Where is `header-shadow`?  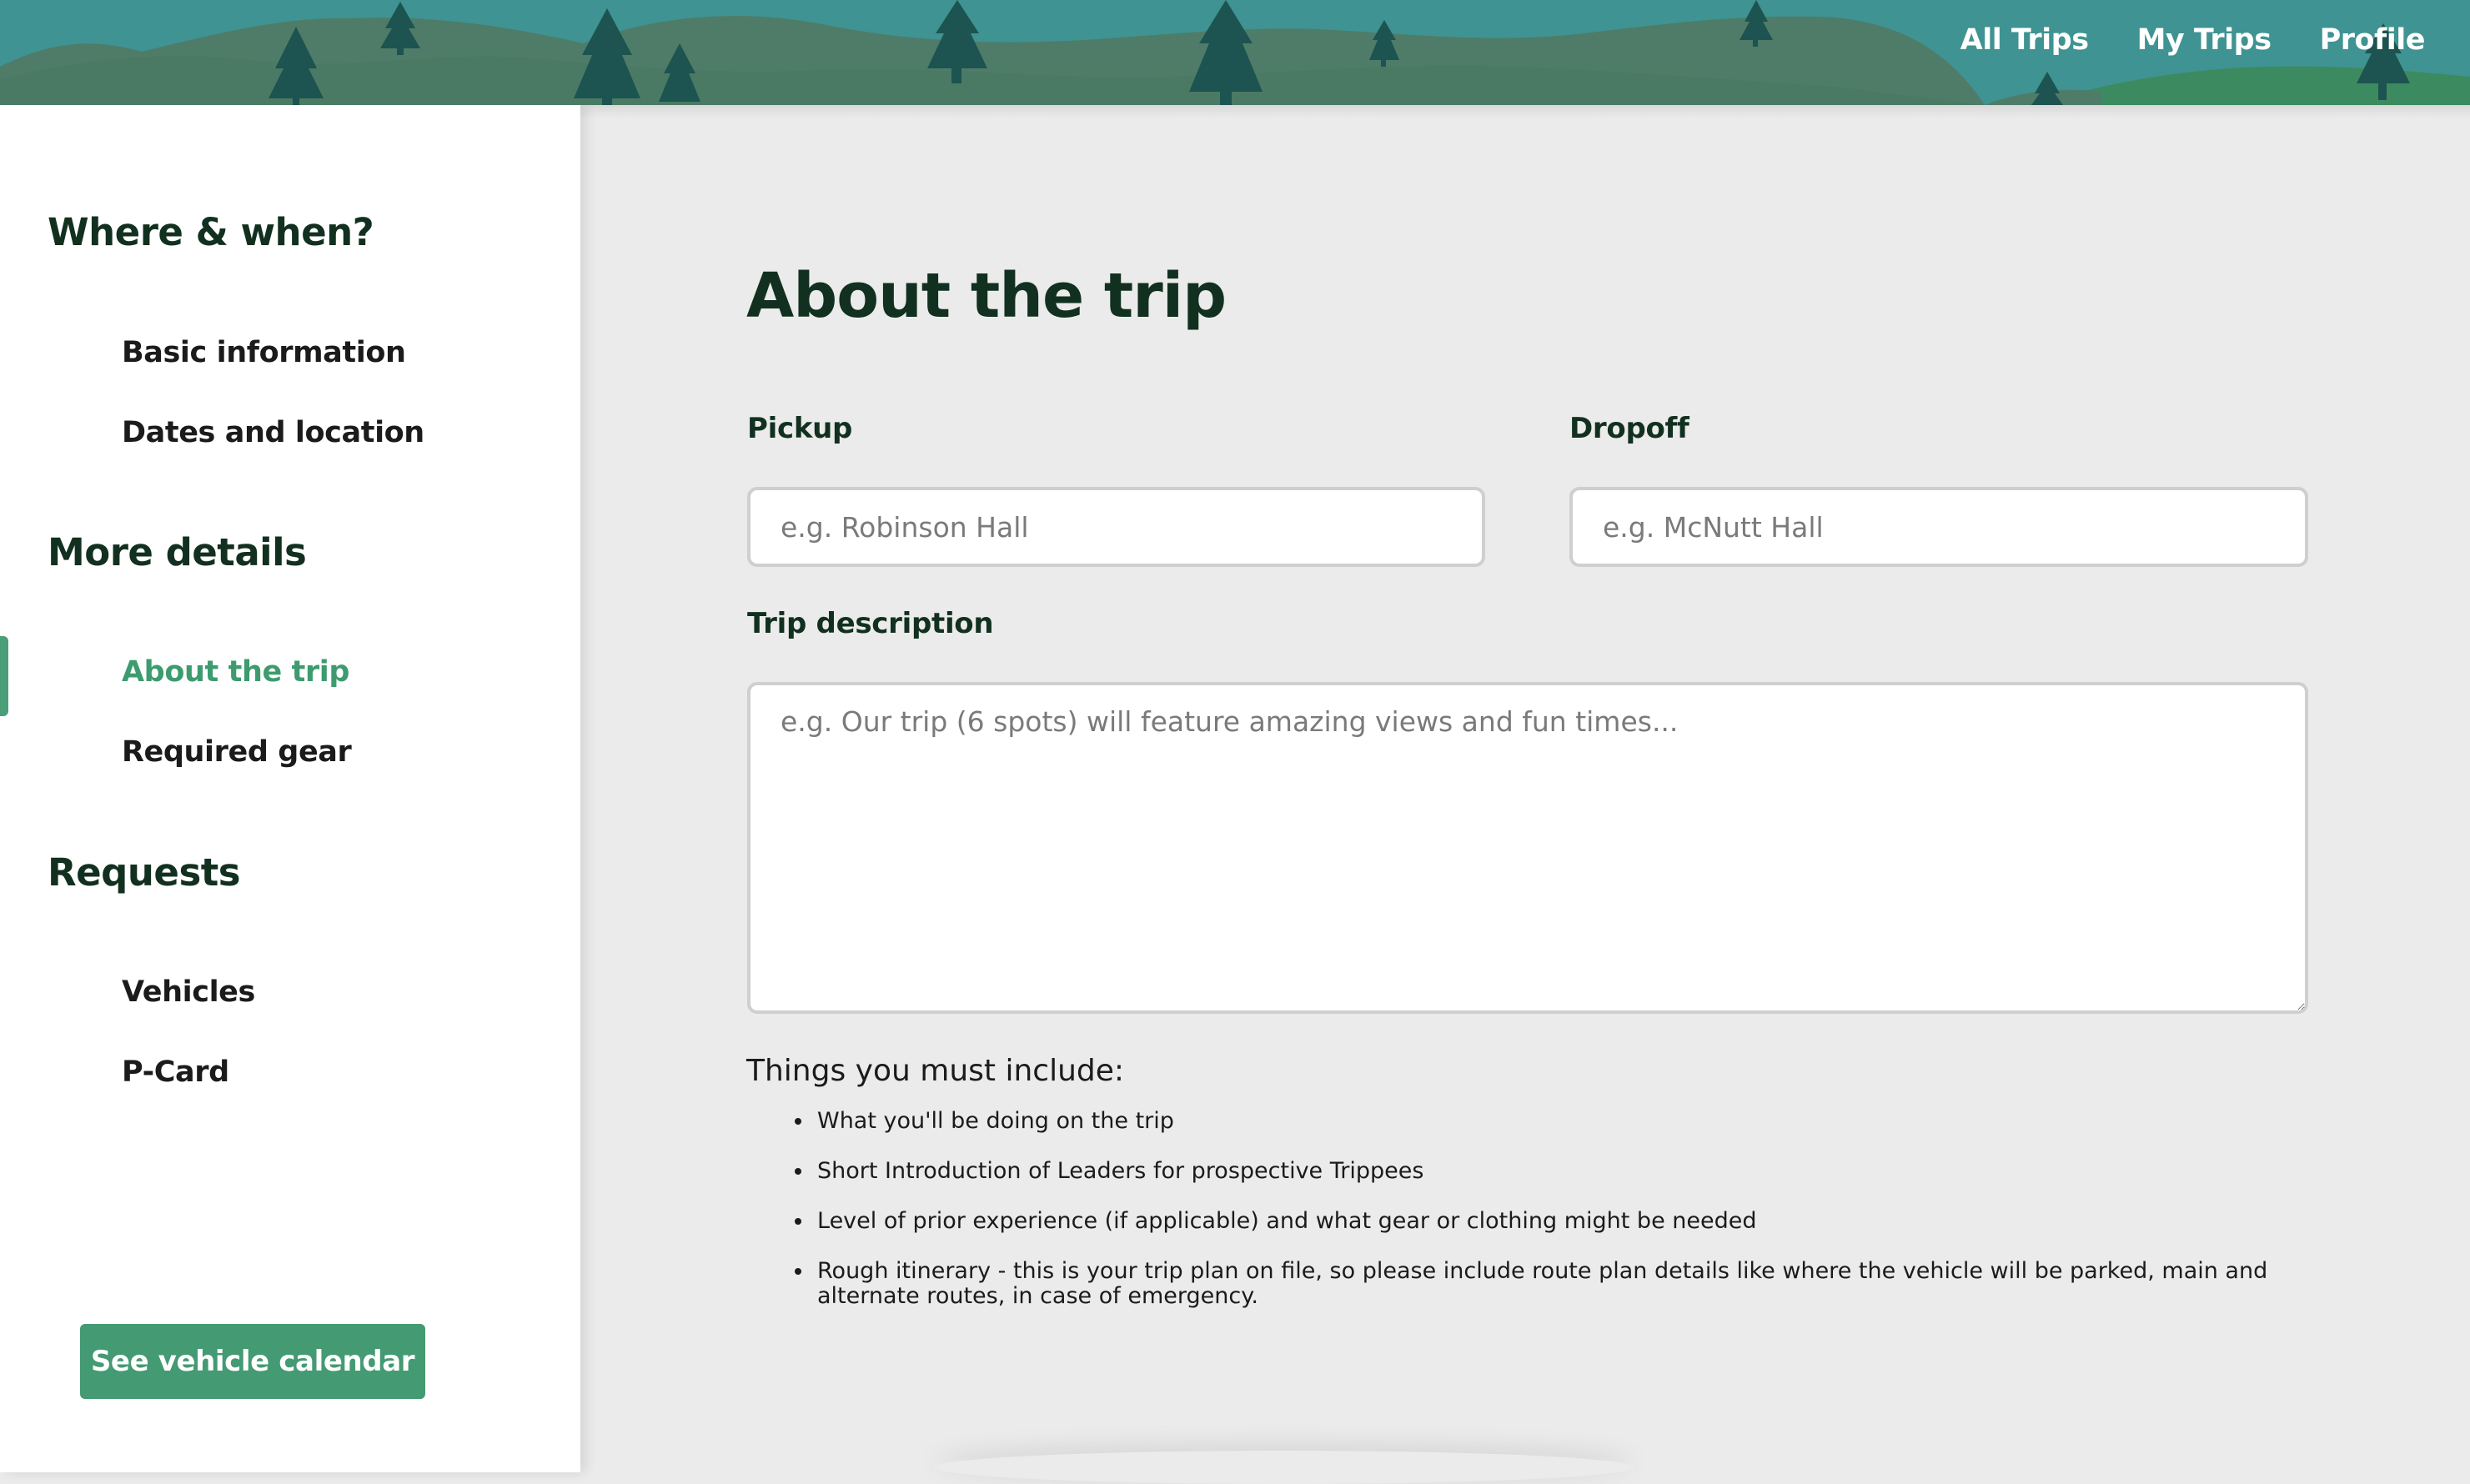
header-shadow is located at coordinates (1525, 111).